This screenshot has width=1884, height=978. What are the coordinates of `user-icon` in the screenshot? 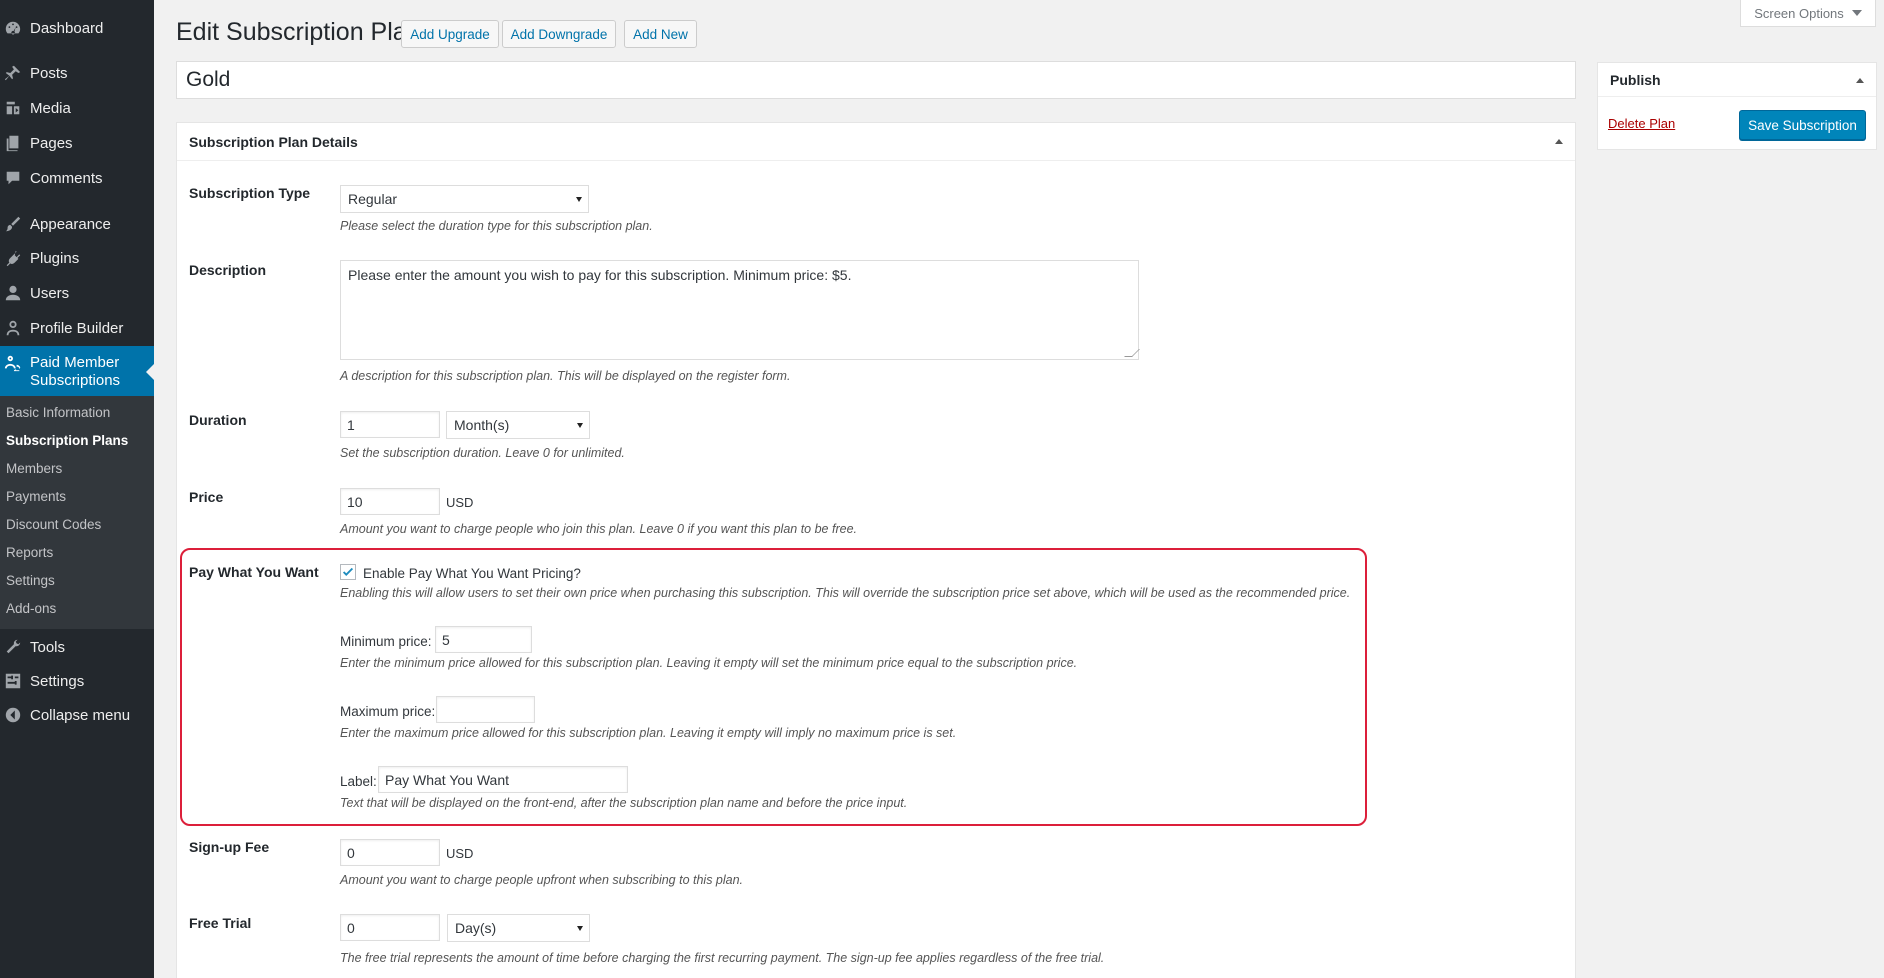 It's located at (13, 293).